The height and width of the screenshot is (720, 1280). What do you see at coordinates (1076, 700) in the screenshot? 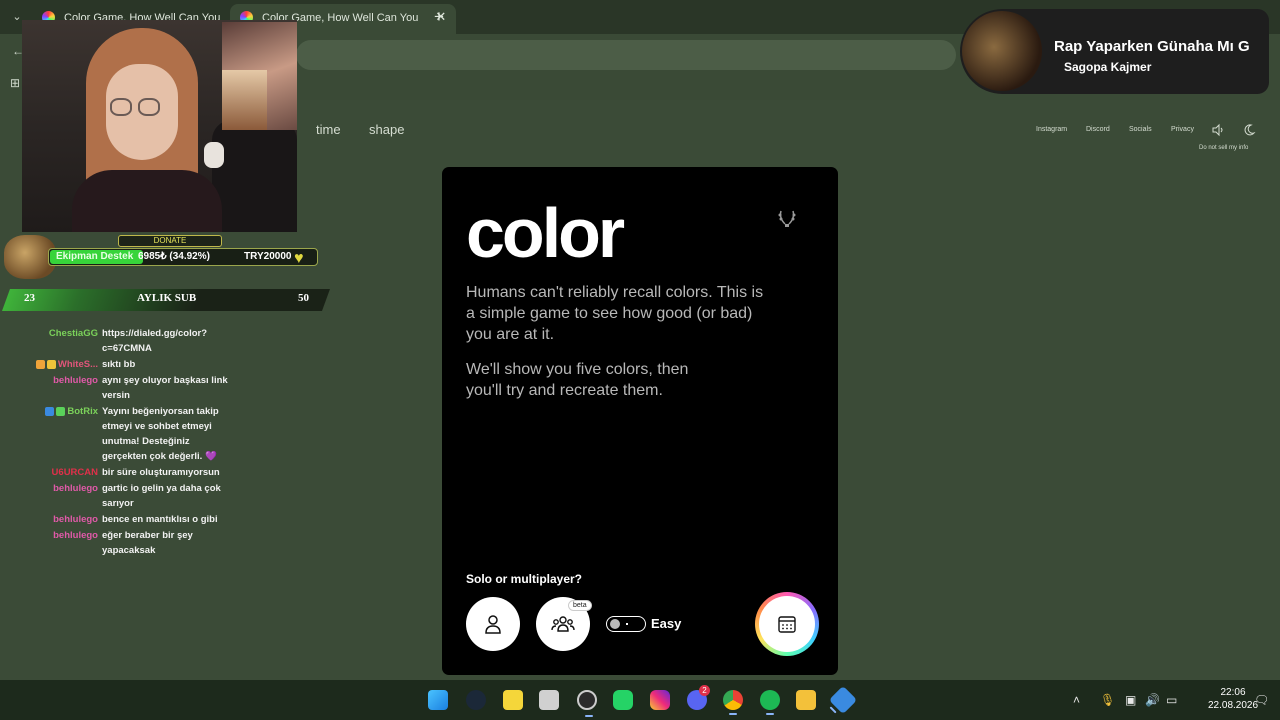
I see `tray-chevron-icon: ˄` at bounding box center [1076, 700].